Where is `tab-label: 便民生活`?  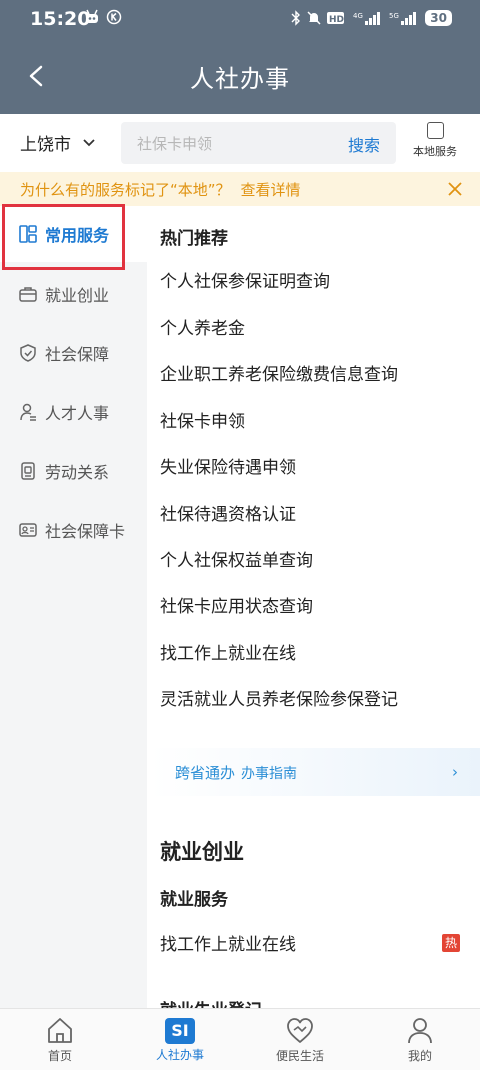 tab-label: 便民生活 is located at coordinates (299, 1056).